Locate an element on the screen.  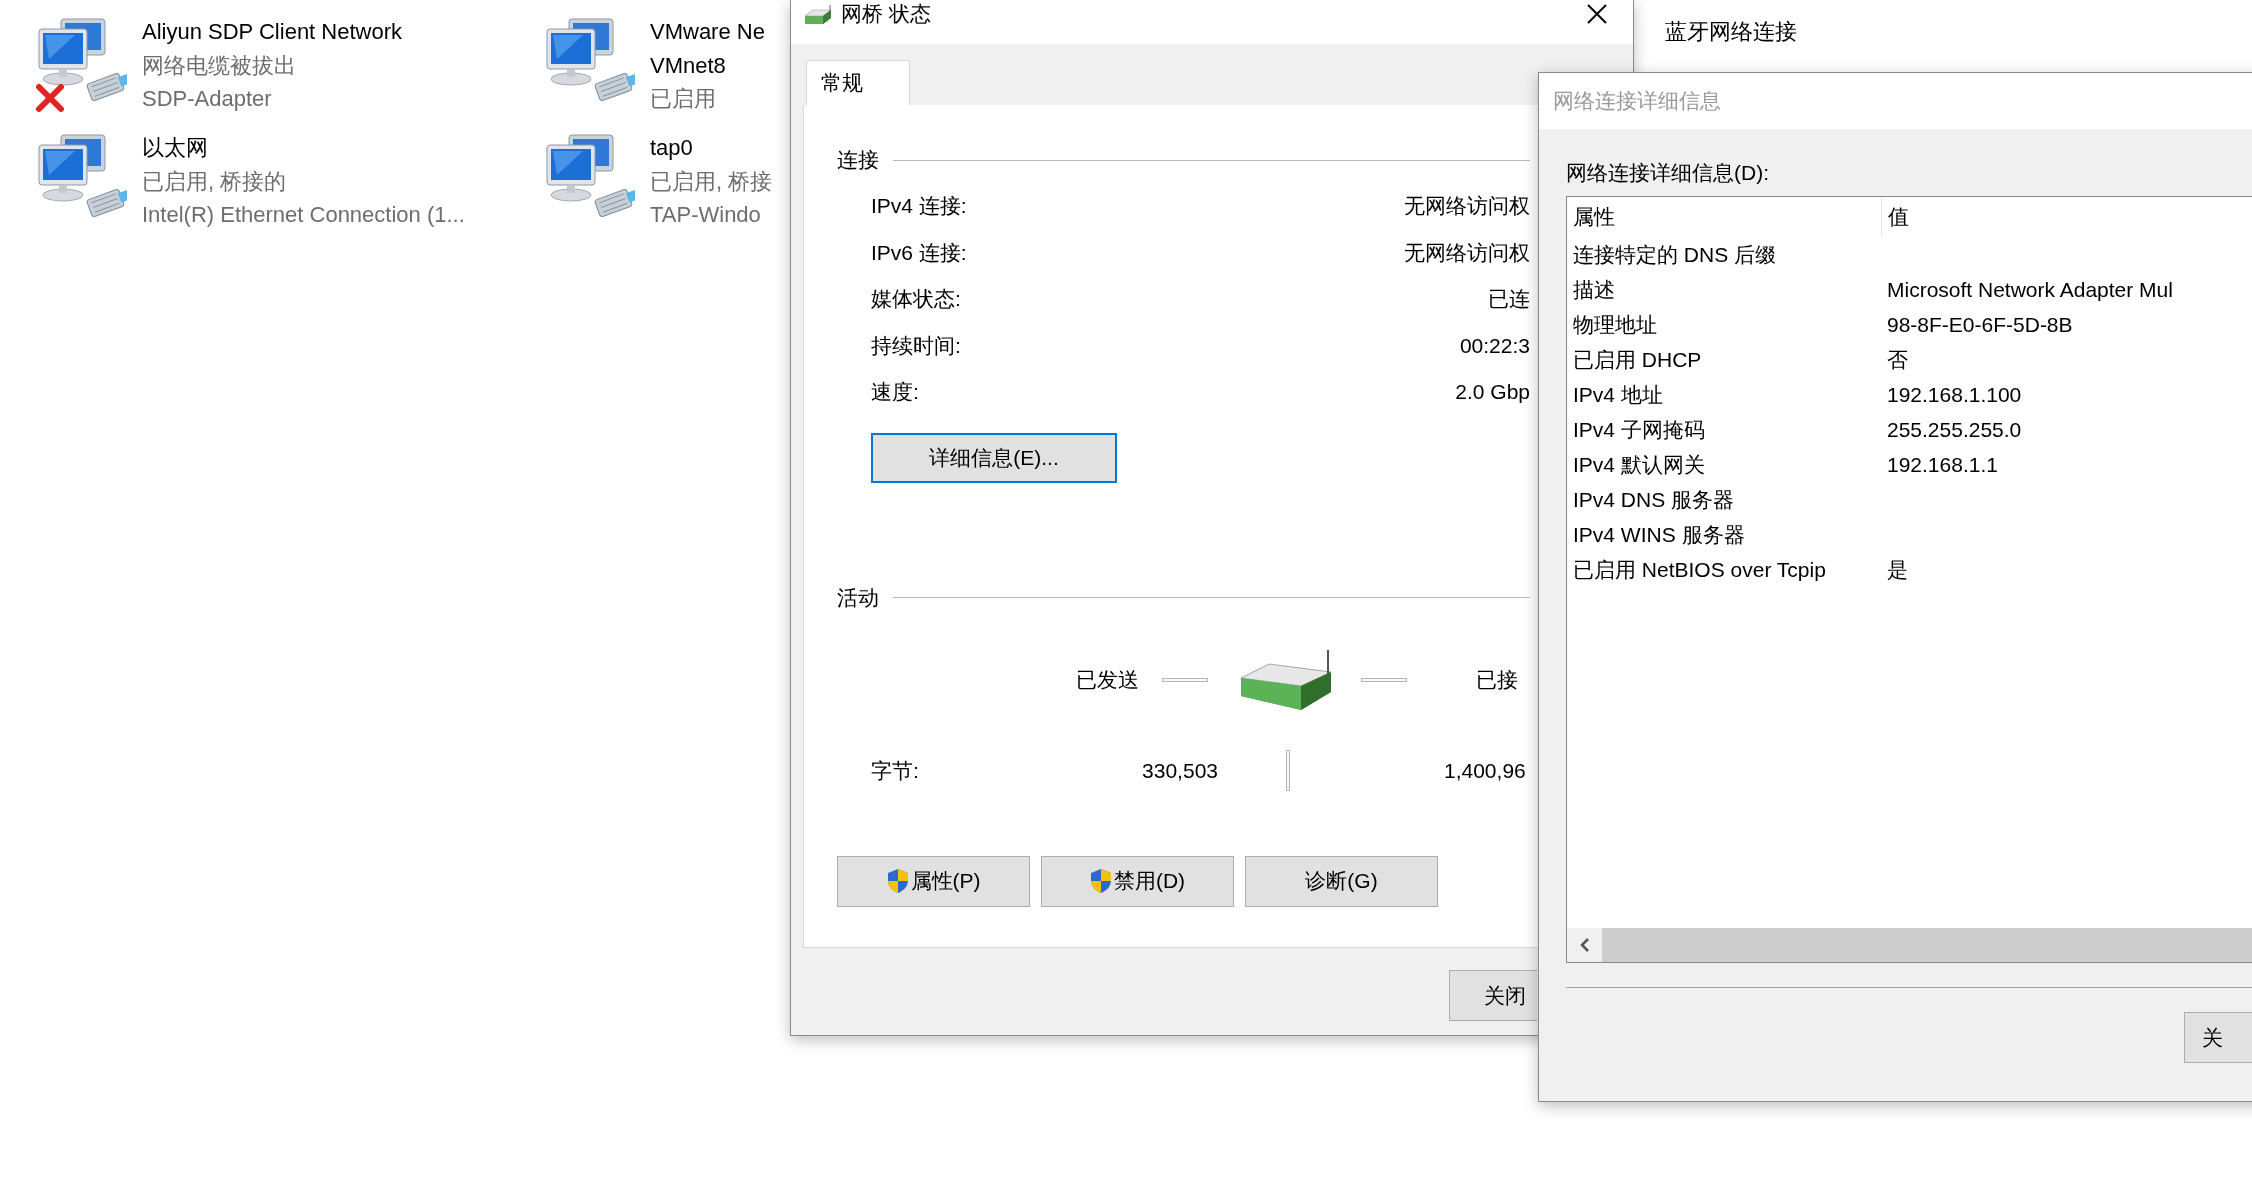
action-button: 禁用(D) is located at coordinates (1137, 881).